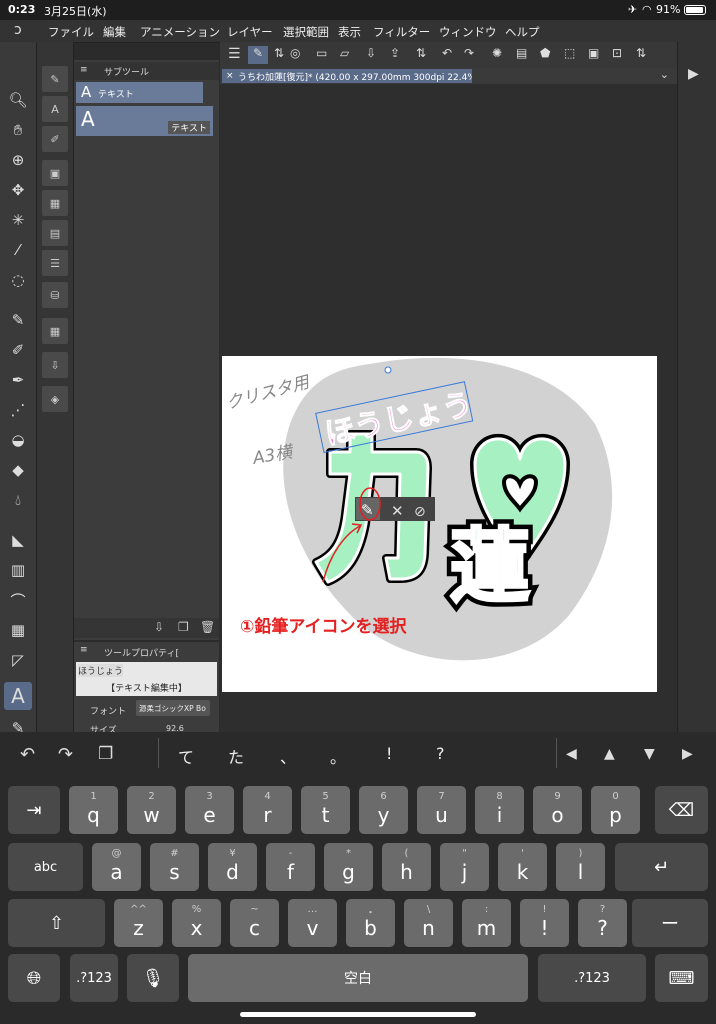 This screenshot has height=1024, width=716. What do you see at coordinates (617, 53) in the screenshot?
I see `crop-icon: ⊡` at bounding box center [617, 53].